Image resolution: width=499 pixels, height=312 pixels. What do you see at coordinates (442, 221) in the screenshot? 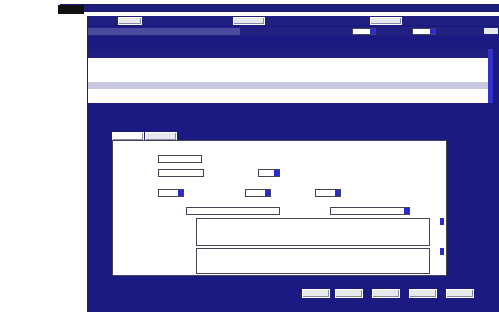
I see `textarea-1-scrollbar` at bounding box center [442, 221].